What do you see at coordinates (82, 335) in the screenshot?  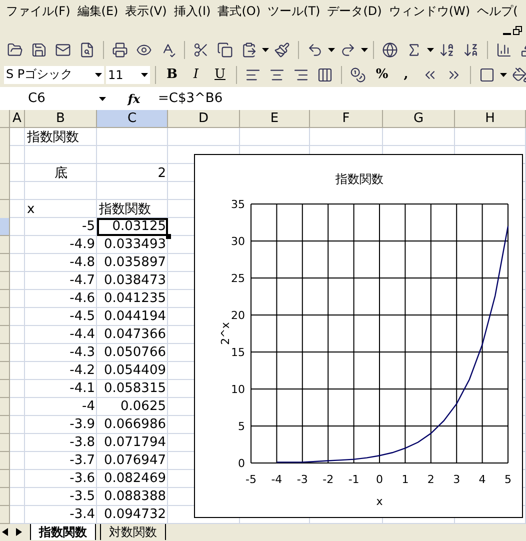 I see `table-cell-text: -4.4` at bounding box center [82, 335].